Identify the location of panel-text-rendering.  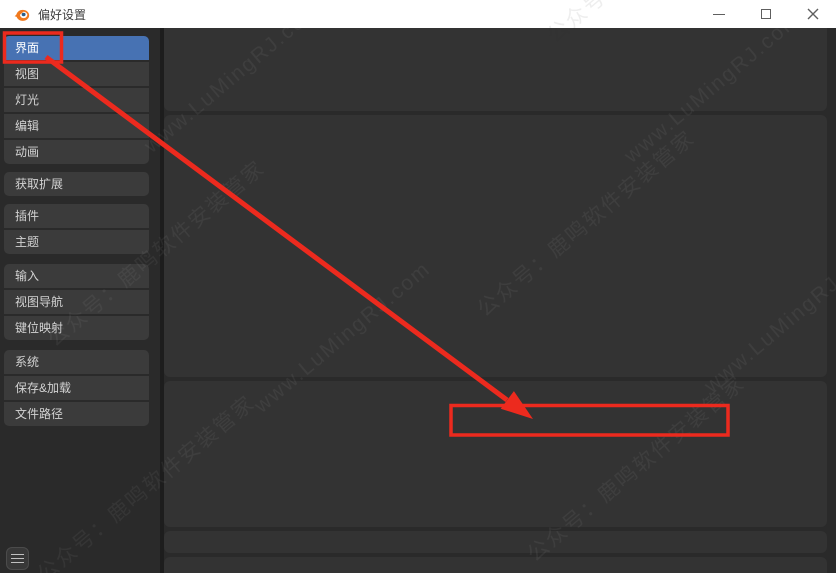
(495, 565).